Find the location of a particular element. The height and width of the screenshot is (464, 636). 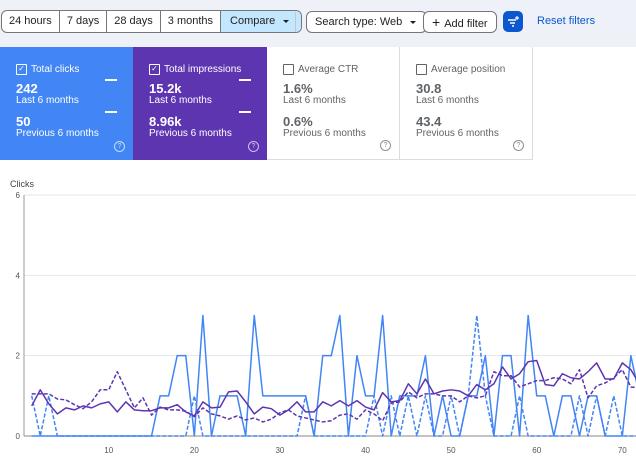

range-24-hours-button: 24 hours is located at coordinates (31, 21).